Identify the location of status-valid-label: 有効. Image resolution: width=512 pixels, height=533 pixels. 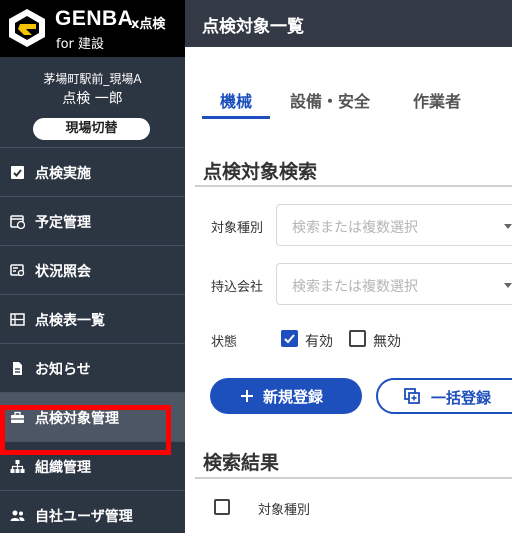
(319, 342).